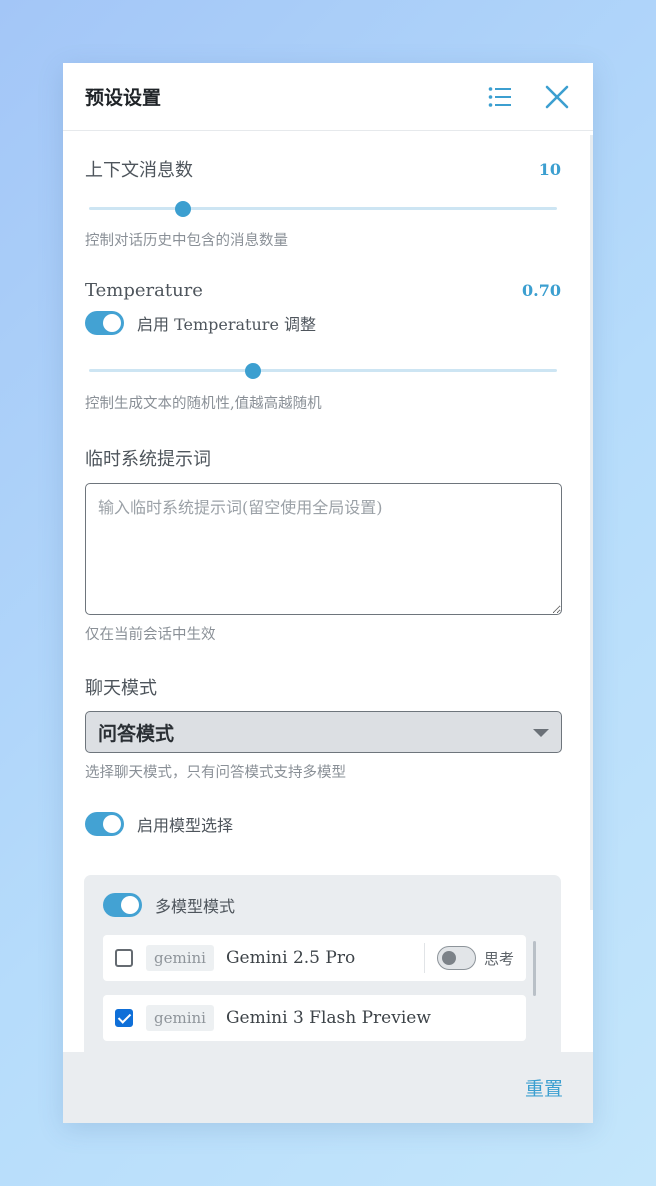  Describe the element at coordinates (498, 958) in the screenshot. I see `think-label: 思考` at that location.